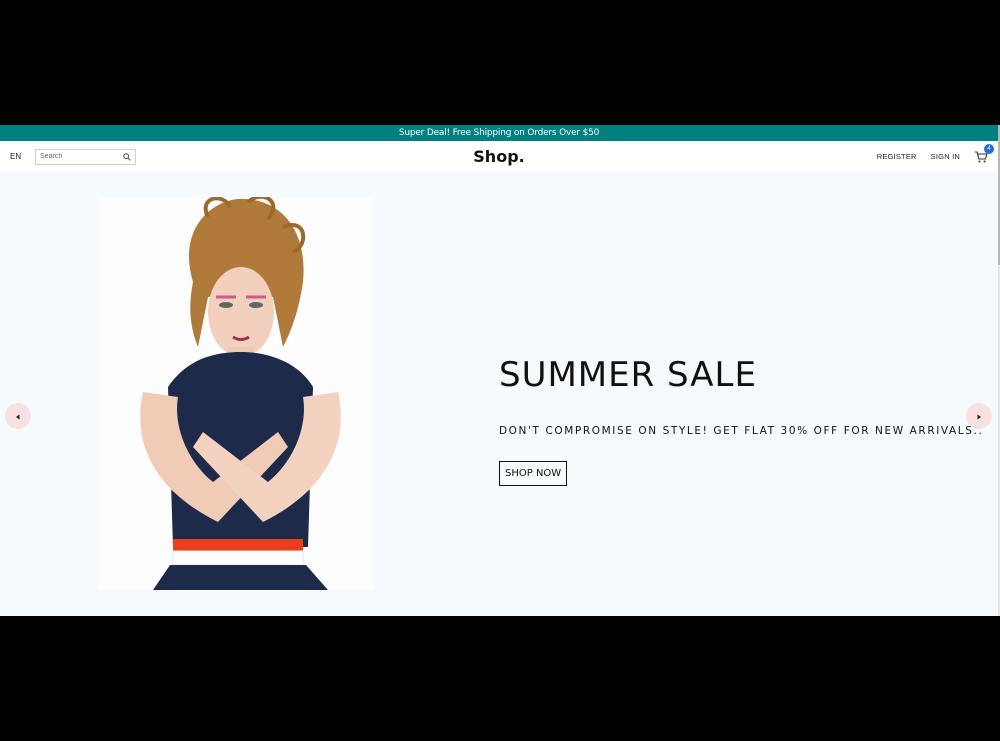  What do you see at coordinates (80, 156) in the screenshot?
I see `search-input` at bounding box center [80, 156].